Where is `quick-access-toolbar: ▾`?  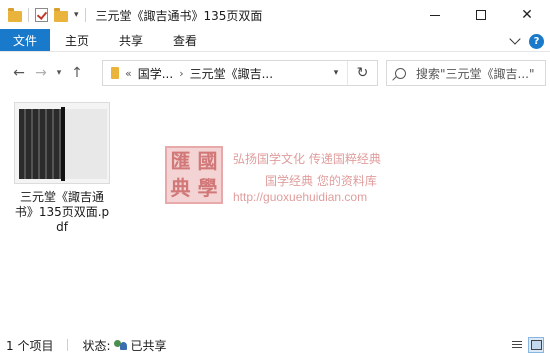
quick-access-toolbar: ▾ is located at coordinates (43, 15).